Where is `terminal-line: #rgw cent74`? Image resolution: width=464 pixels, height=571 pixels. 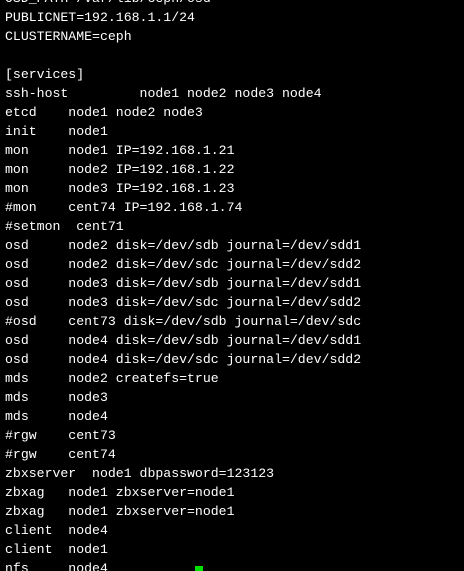 terminal-line: #rgw cent74 is located at coordinates (60, 454).